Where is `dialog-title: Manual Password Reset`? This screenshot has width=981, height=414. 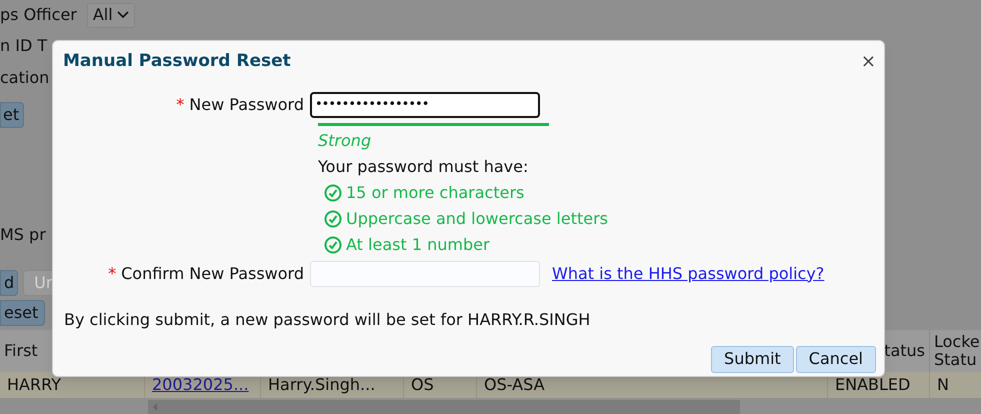
dialog-title: Manual Password Reset is located at coordinates (177, 61).